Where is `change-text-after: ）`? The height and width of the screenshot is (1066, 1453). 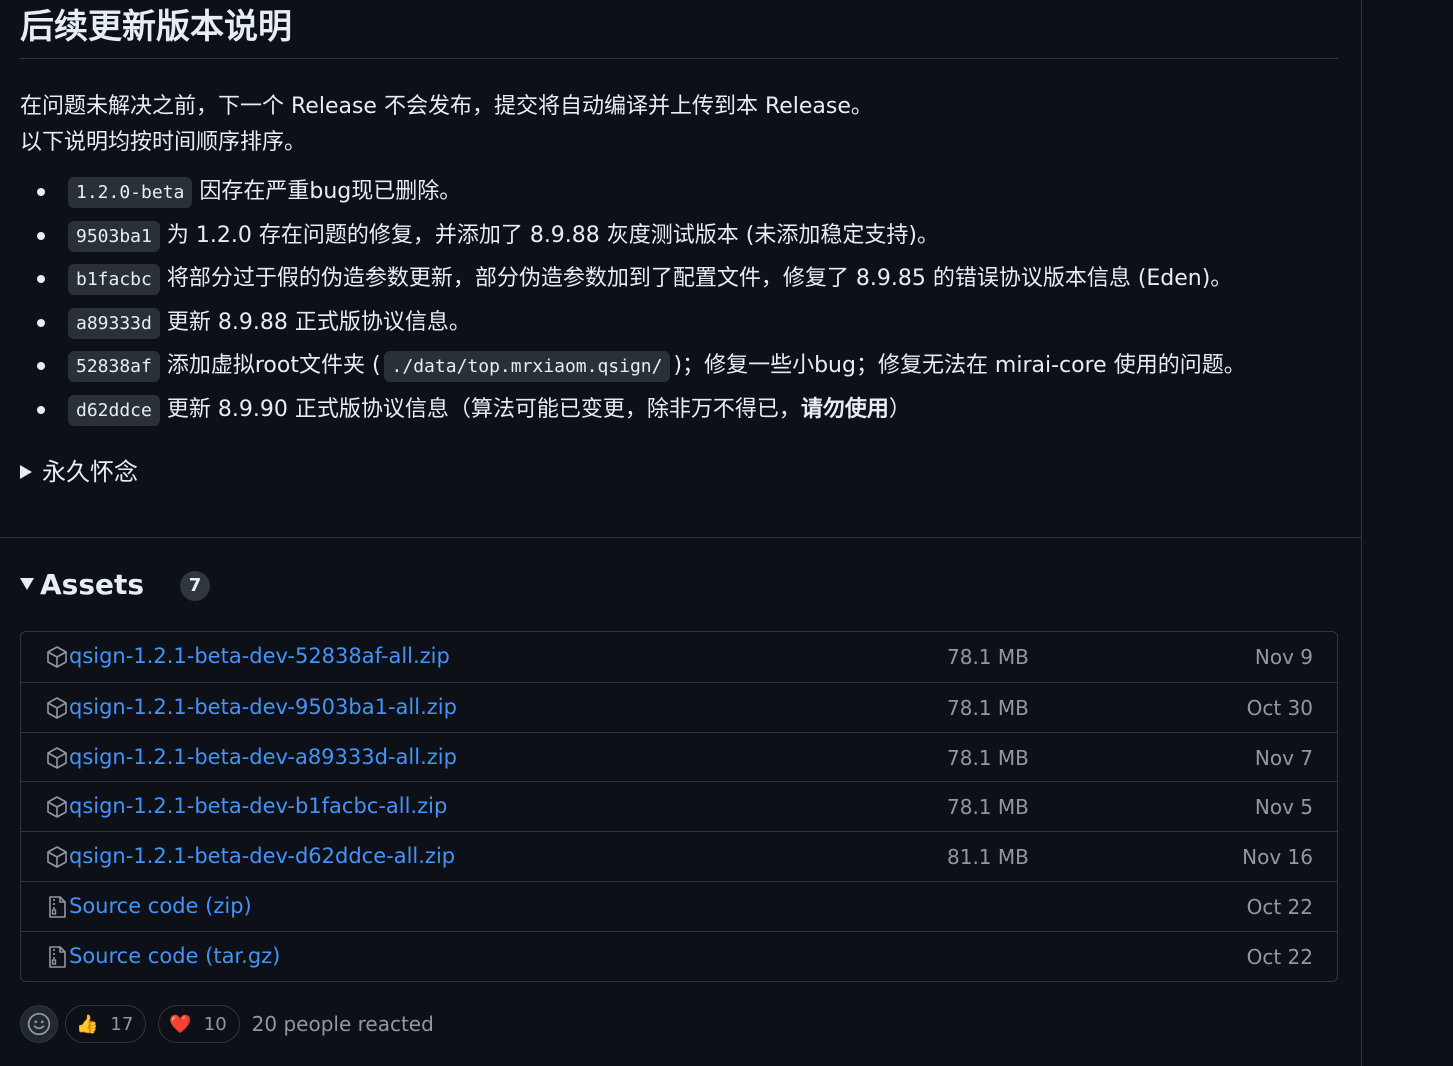 change-text-after: ） is located at coordinates (899, 409).